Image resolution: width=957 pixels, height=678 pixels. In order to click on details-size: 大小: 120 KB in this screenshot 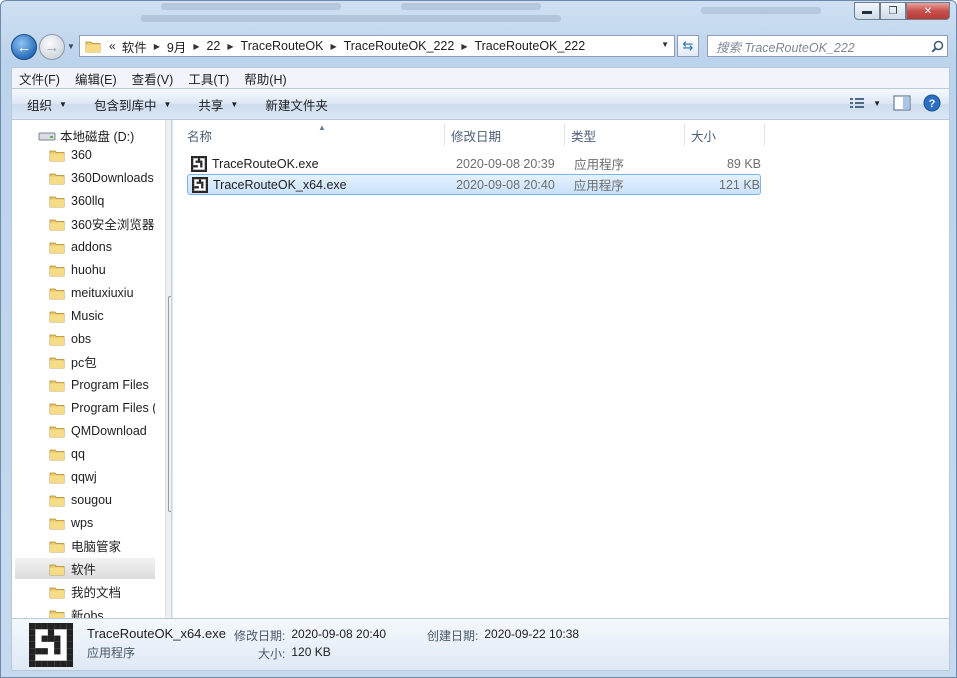, I will do `click(294, 653)`.